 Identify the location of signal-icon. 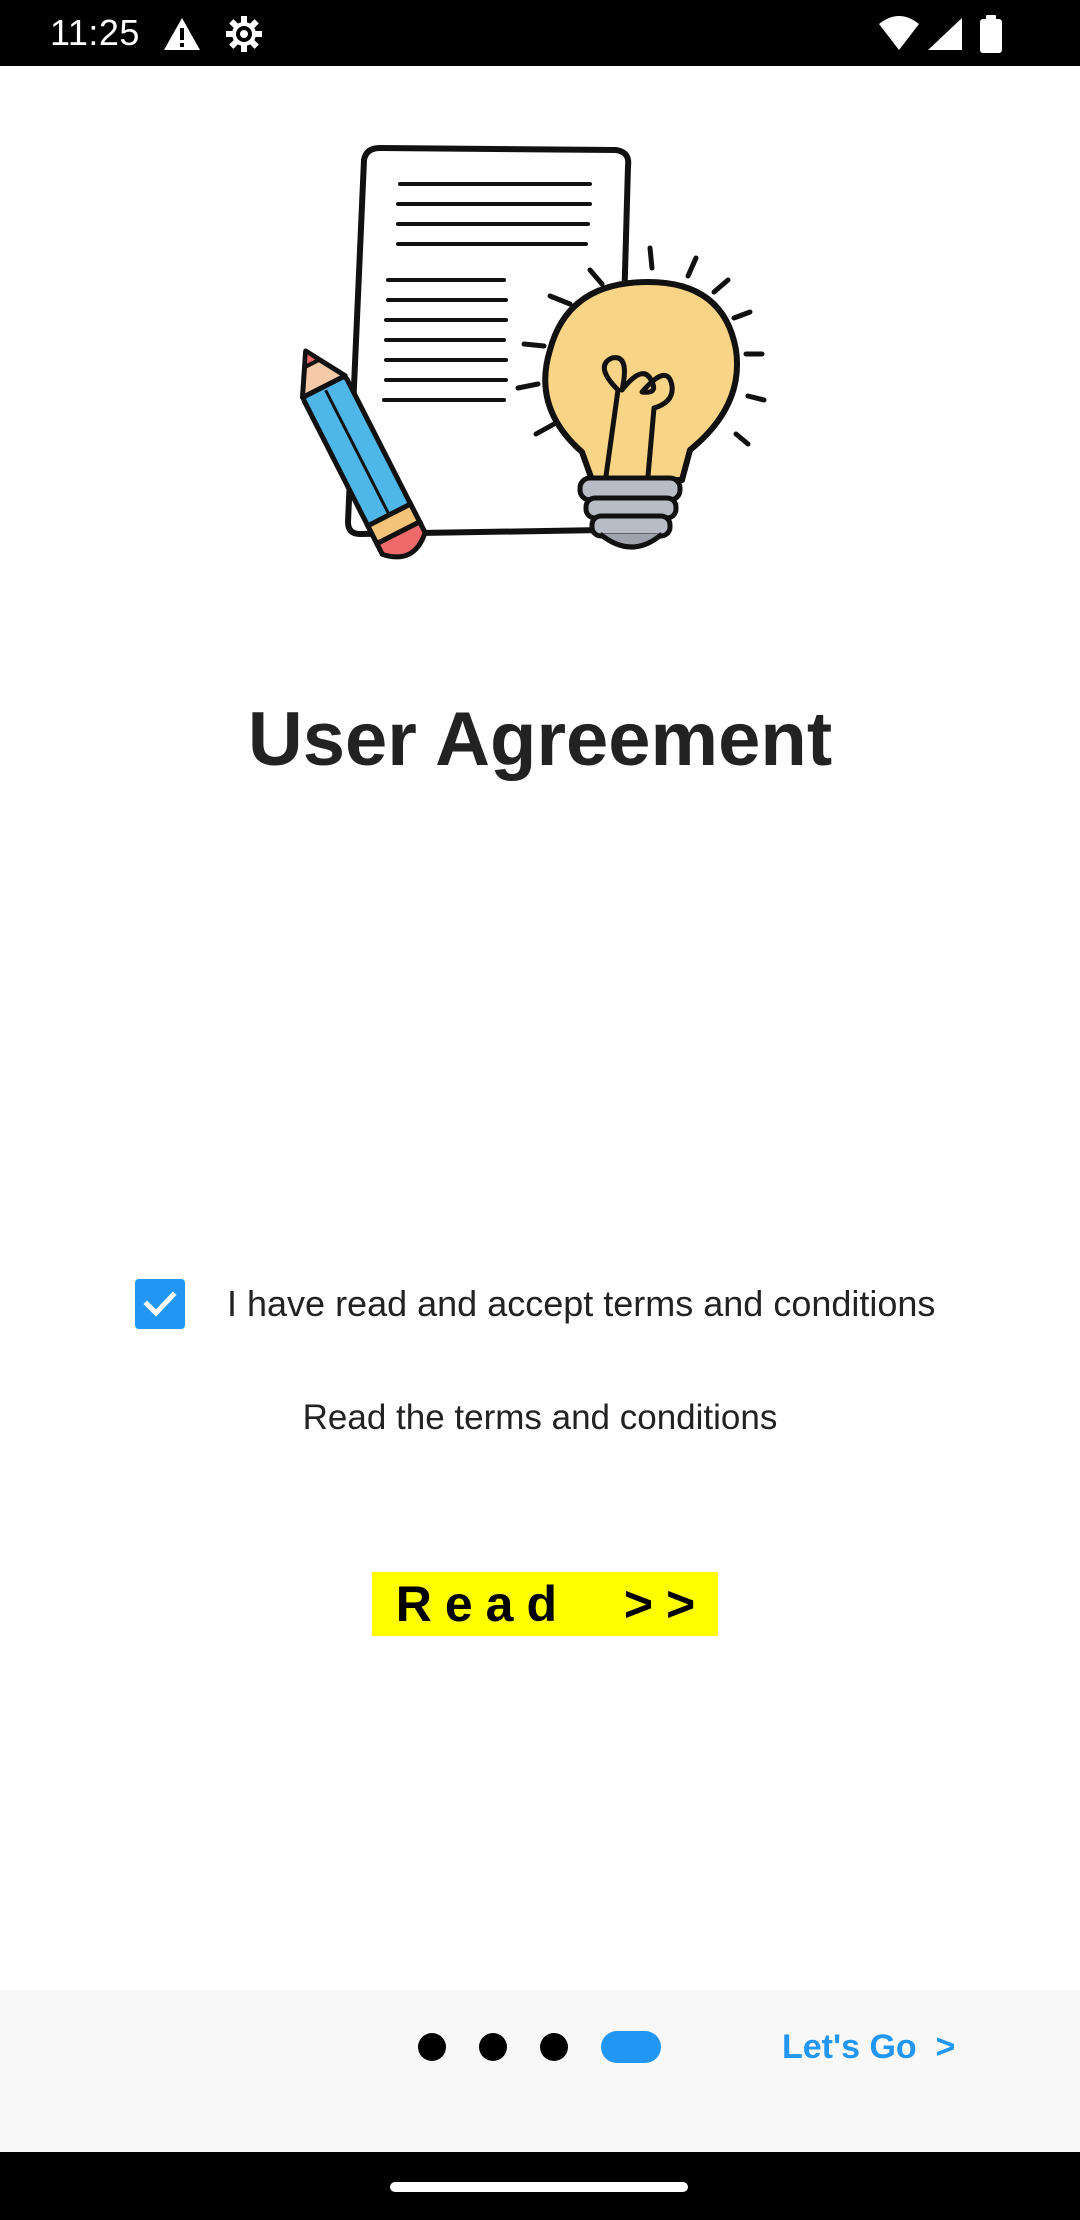
(945, 34).